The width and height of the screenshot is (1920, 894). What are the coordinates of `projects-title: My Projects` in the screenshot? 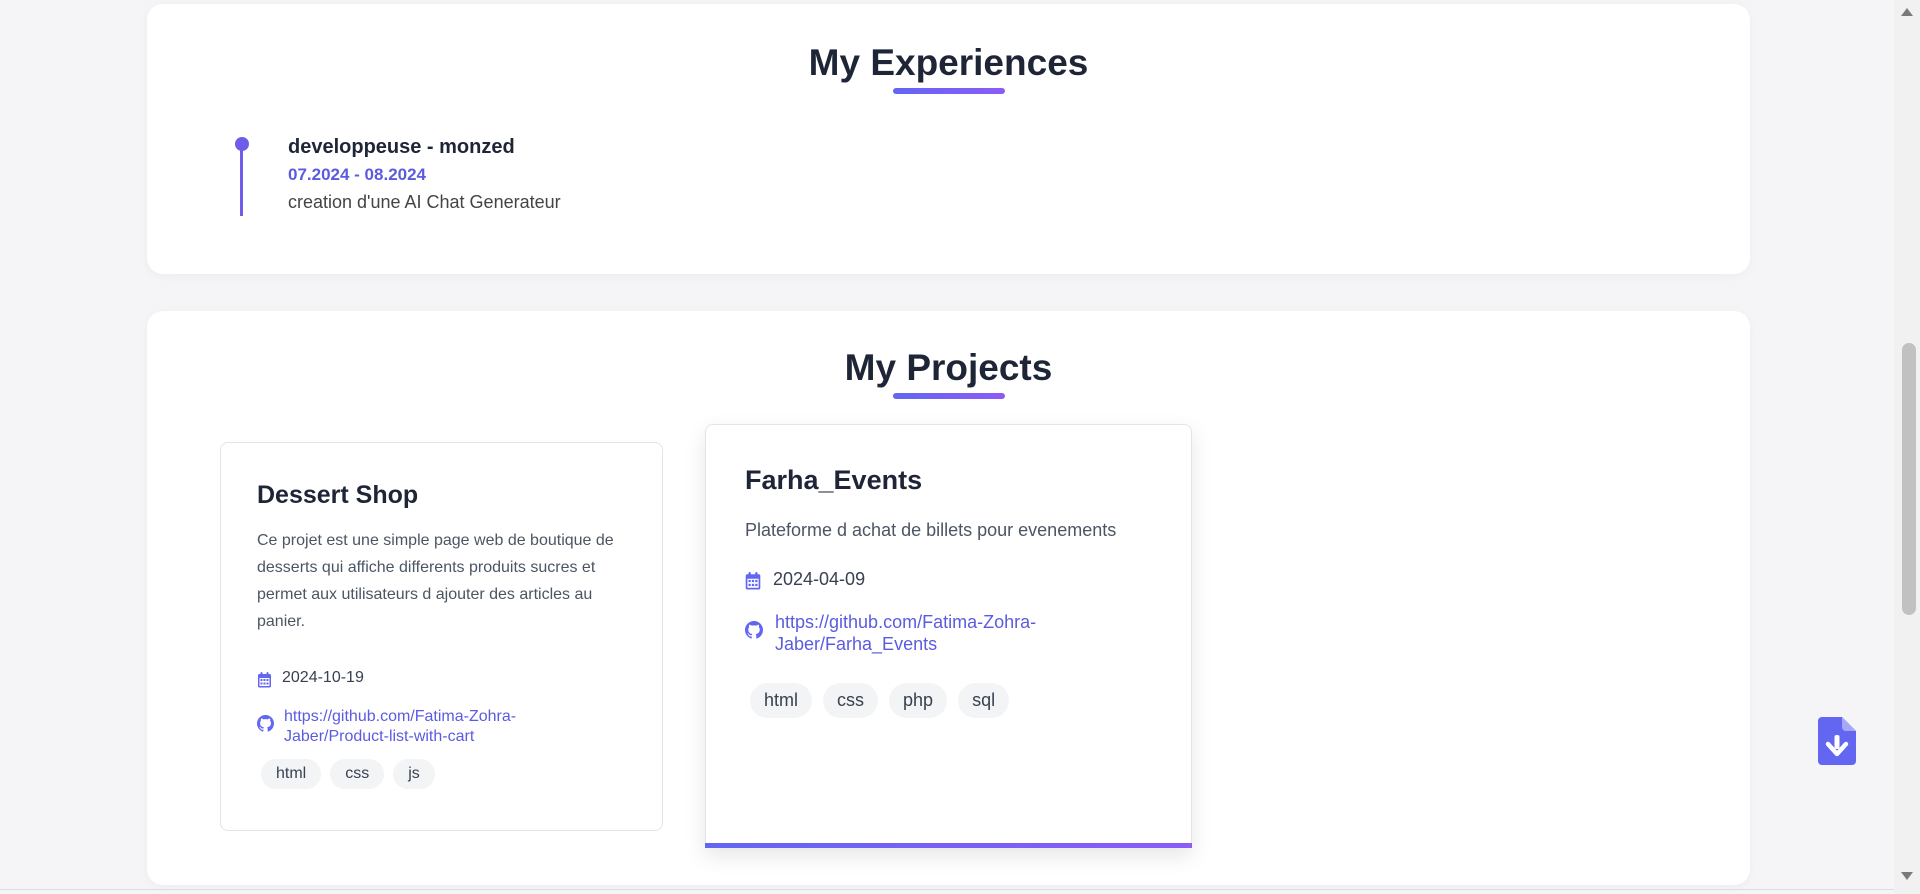 It's located at (948, 367).